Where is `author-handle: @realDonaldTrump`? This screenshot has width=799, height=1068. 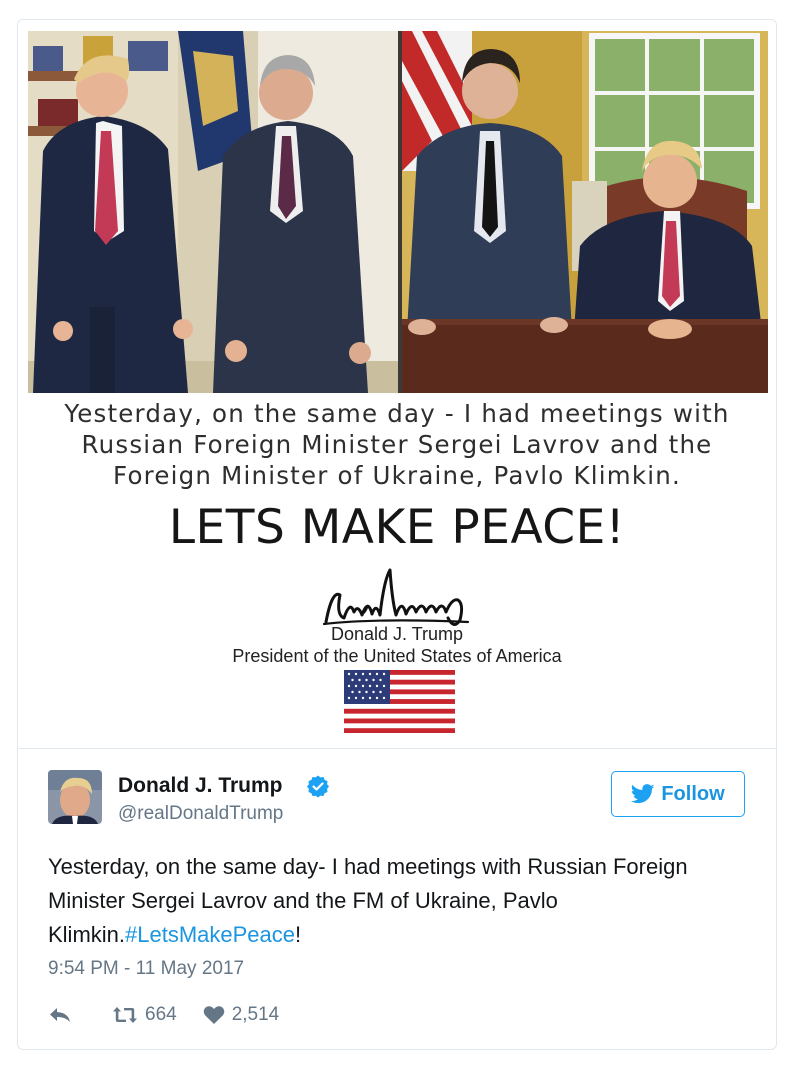
author-handle: @realDonaldTrump is located at coordinates (200, 814).